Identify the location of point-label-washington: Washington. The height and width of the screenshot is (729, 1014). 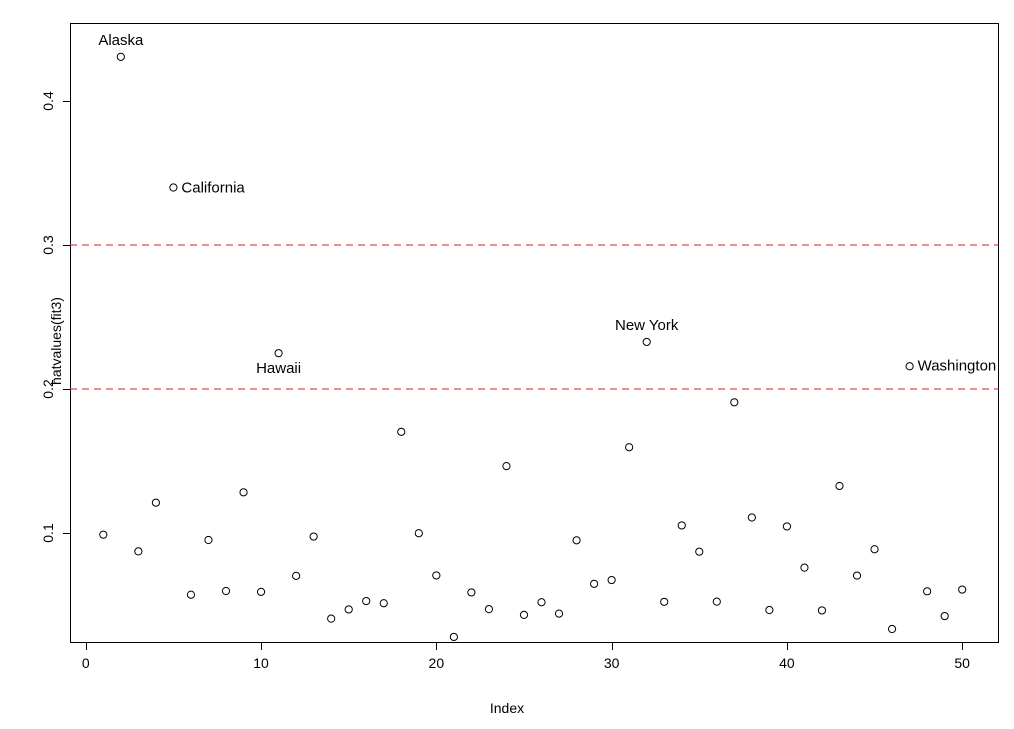
(957, 366).